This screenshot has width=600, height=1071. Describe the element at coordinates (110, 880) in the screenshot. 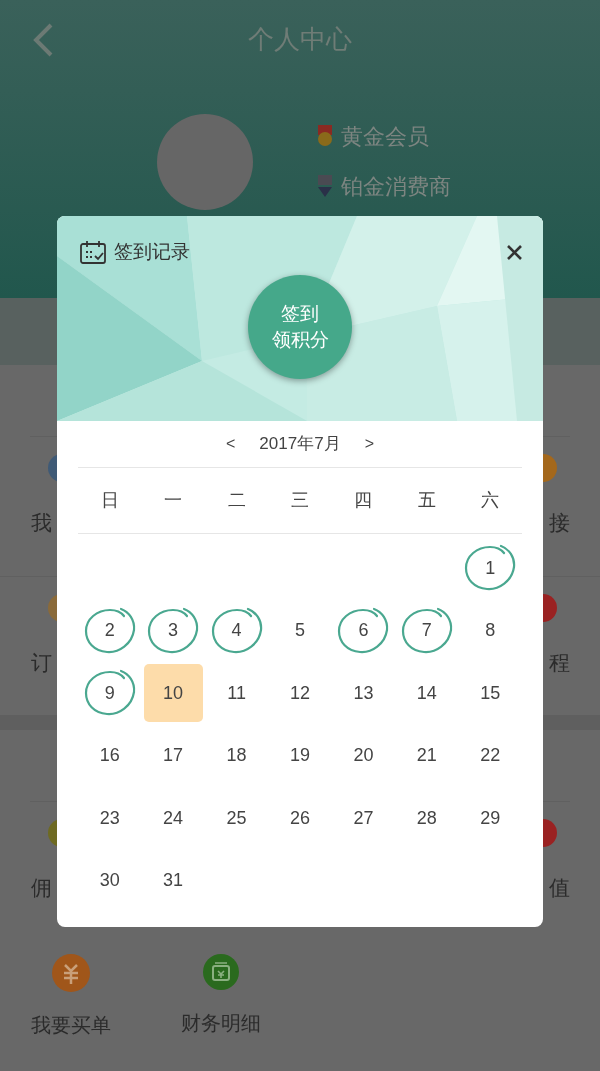

I see `calendar-day: 30` at that location.